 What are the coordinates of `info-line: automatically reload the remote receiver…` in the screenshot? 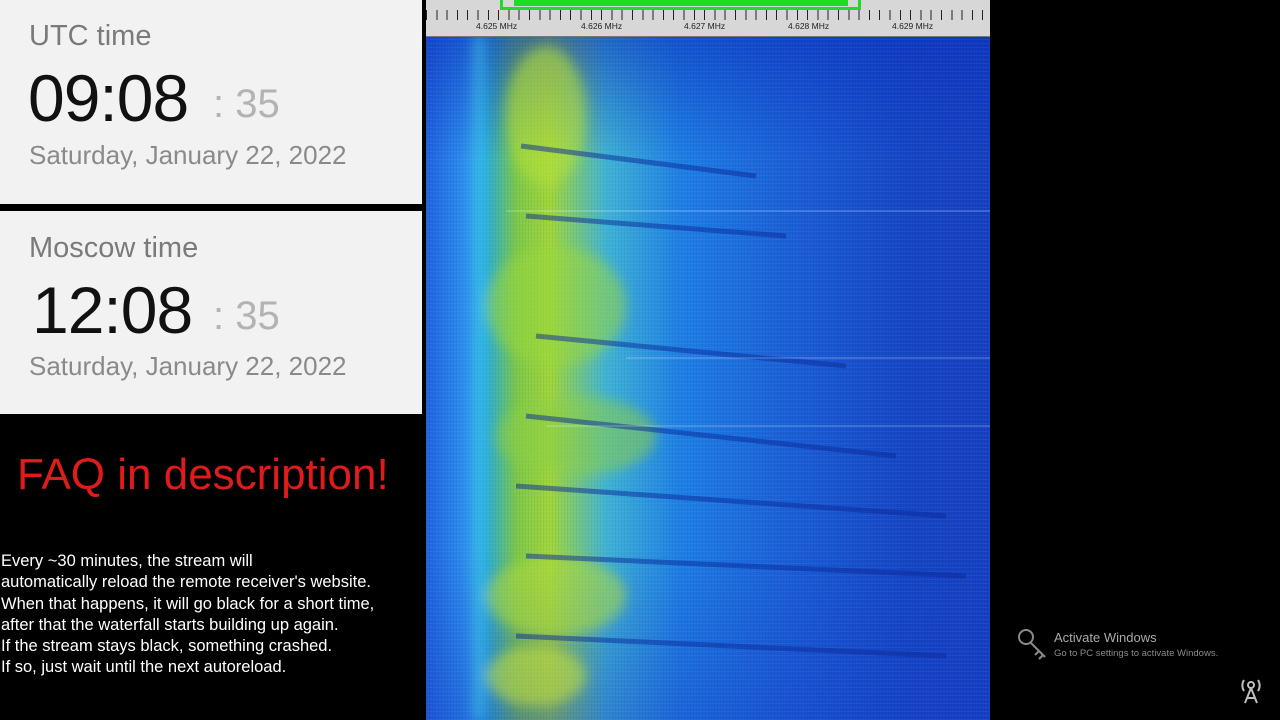 It's located at (186, 582).